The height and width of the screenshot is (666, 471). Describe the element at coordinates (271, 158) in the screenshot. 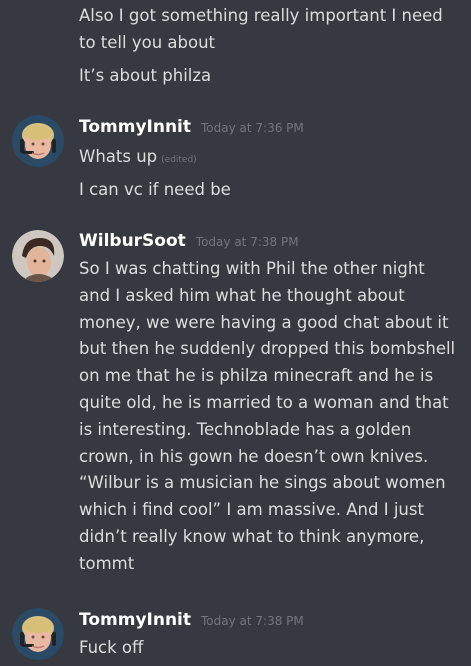

I see `message-text: Whats up (edited)` at that location.